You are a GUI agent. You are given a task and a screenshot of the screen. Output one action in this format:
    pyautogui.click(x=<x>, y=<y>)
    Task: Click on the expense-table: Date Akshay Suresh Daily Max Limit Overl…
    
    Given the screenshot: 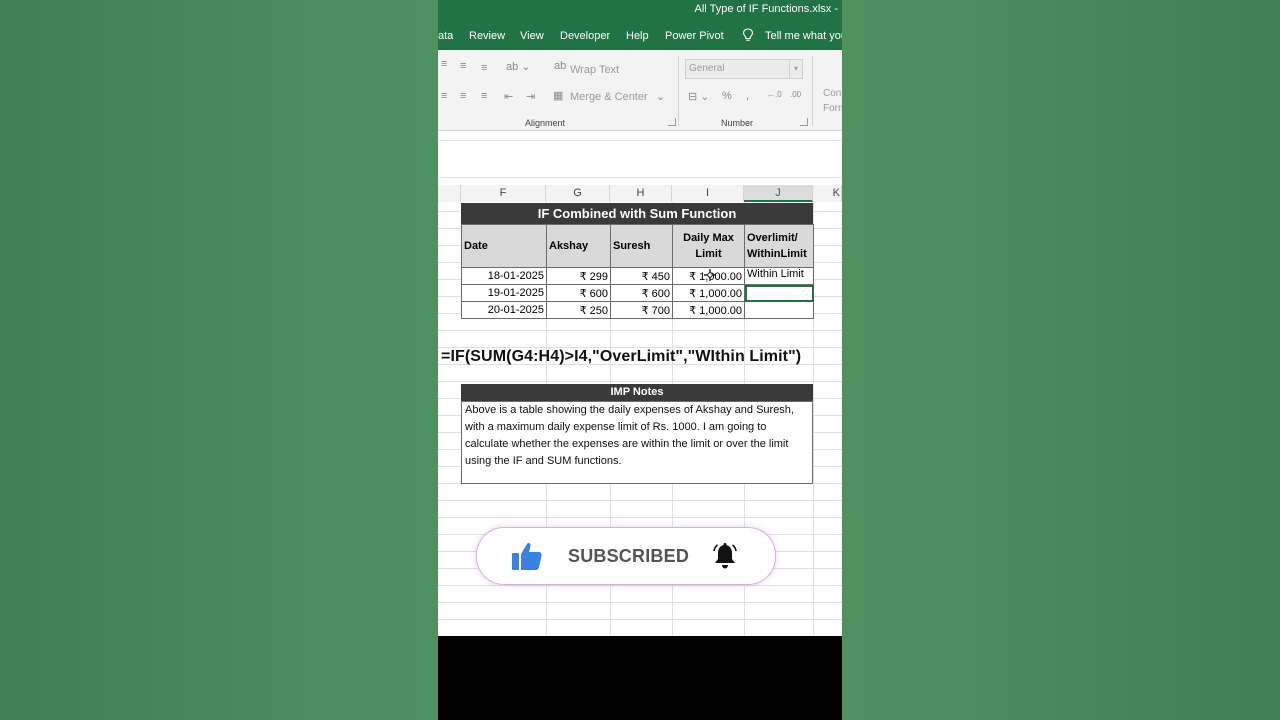 What is the action you would take?
    pyautogui.click(x=637, y=271)
    